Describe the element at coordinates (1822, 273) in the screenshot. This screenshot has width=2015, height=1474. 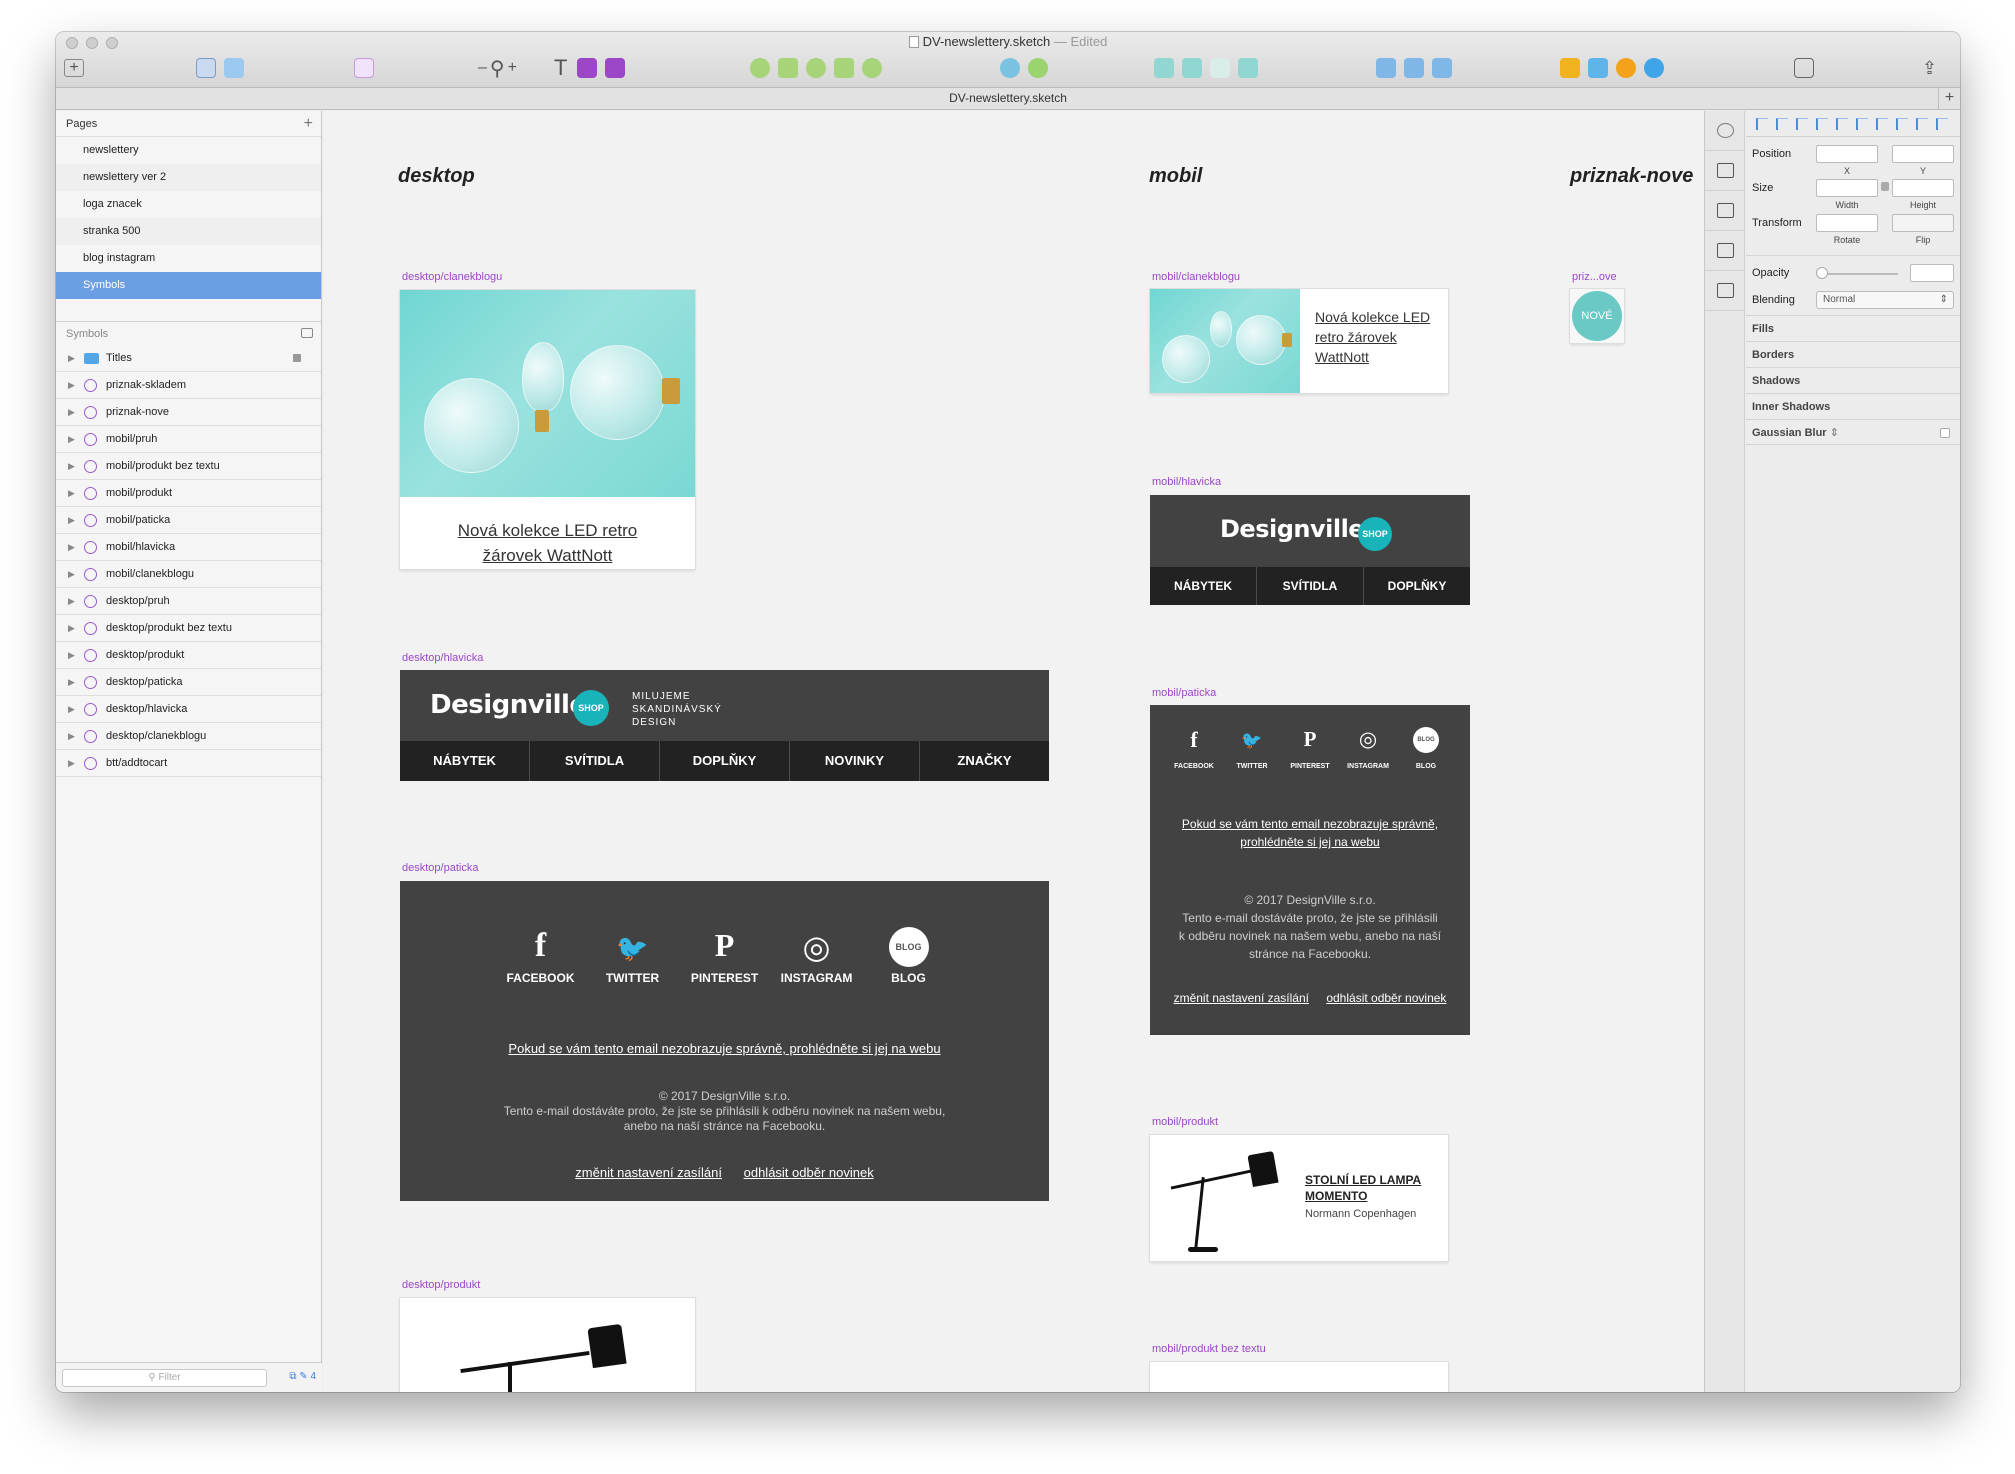
I see `opacity-knob` at that location.